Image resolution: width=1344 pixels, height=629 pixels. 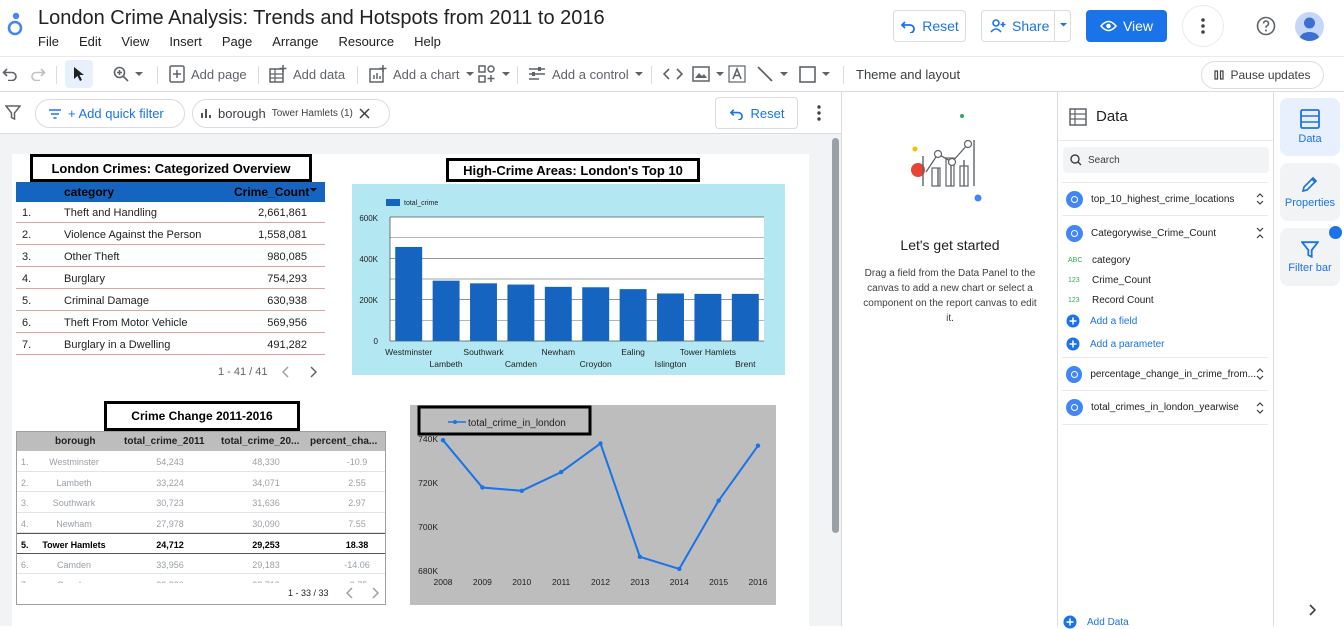 I want to click on menu-page: Page, so click(x=237, y=41).